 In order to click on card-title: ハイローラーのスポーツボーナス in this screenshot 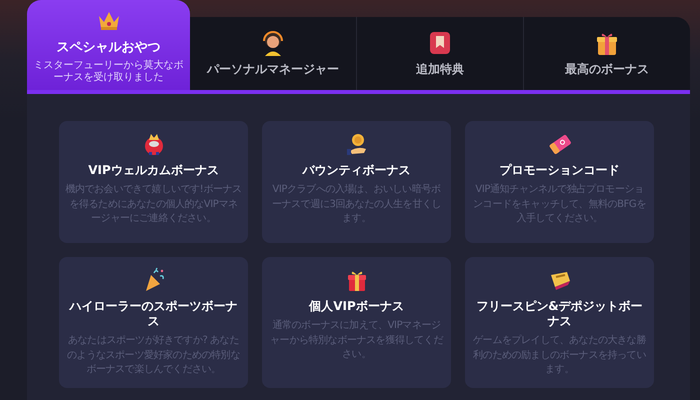, I will do `click(153, 314)`.